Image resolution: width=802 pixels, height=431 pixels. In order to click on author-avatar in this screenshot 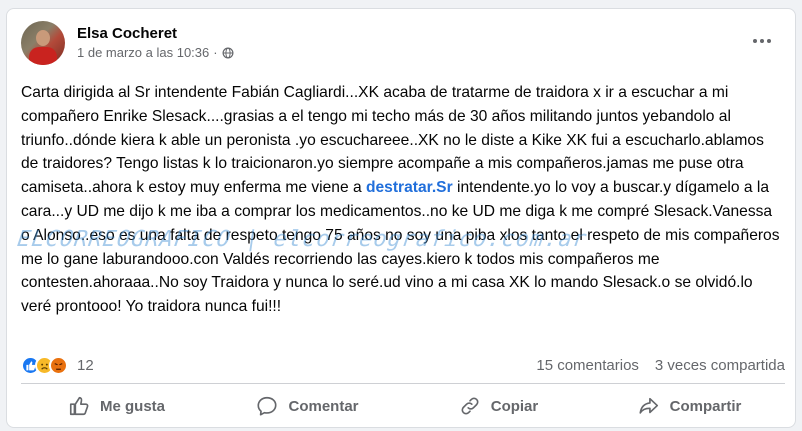, I will do `click(43, 43)`.